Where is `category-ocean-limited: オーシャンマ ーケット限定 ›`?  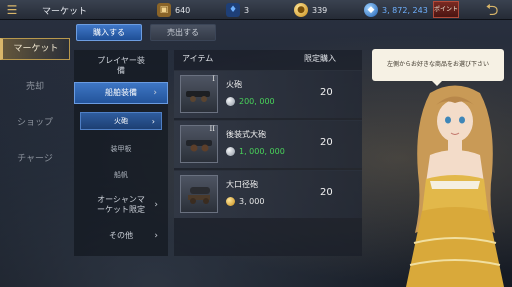 category-ocean-limited: オーシャンマ ーケット限定 › is located at coordinates (121, 205).